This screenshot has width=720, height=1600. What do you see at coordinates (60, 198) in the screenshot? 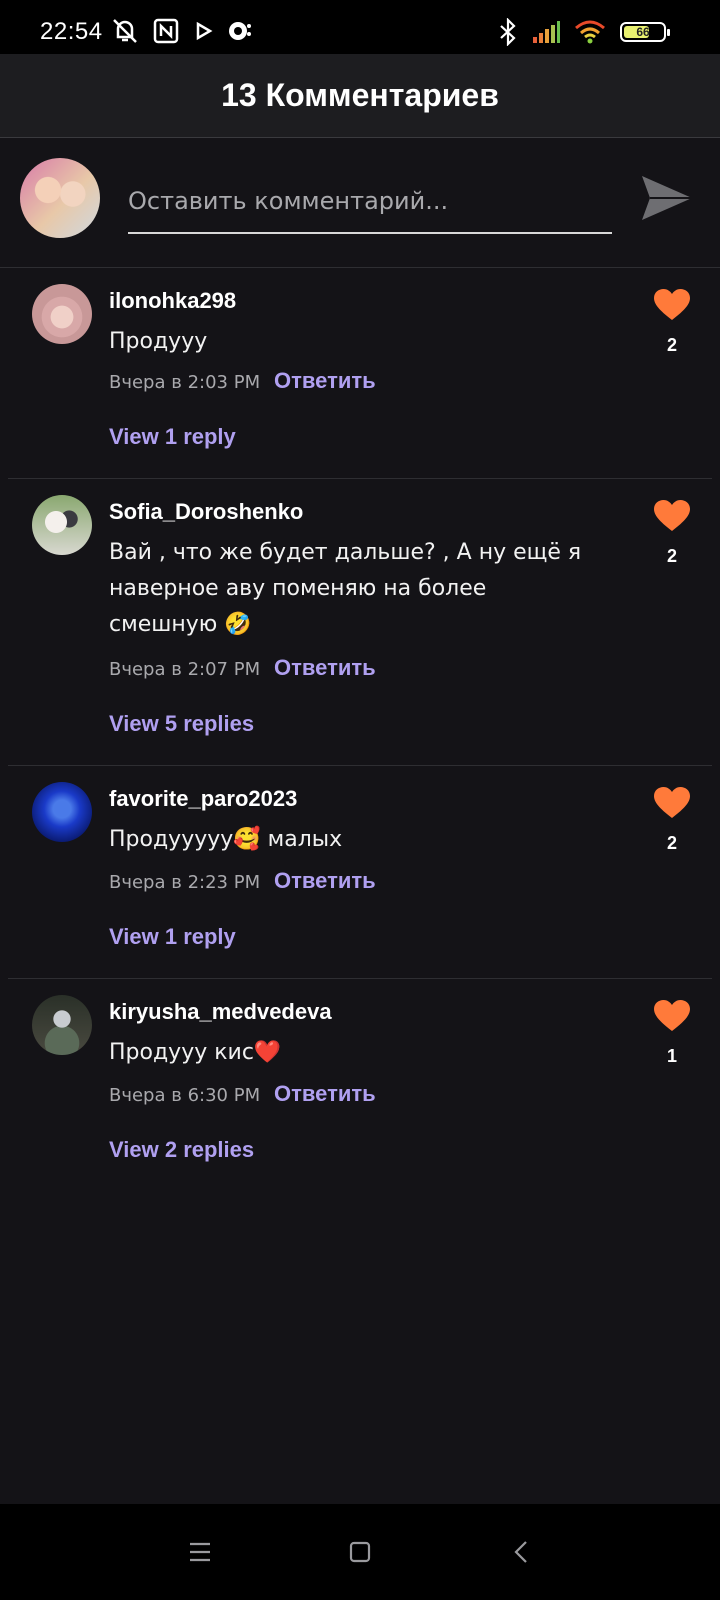
I see `current-user-avatar` at bounding box center [60, 198].